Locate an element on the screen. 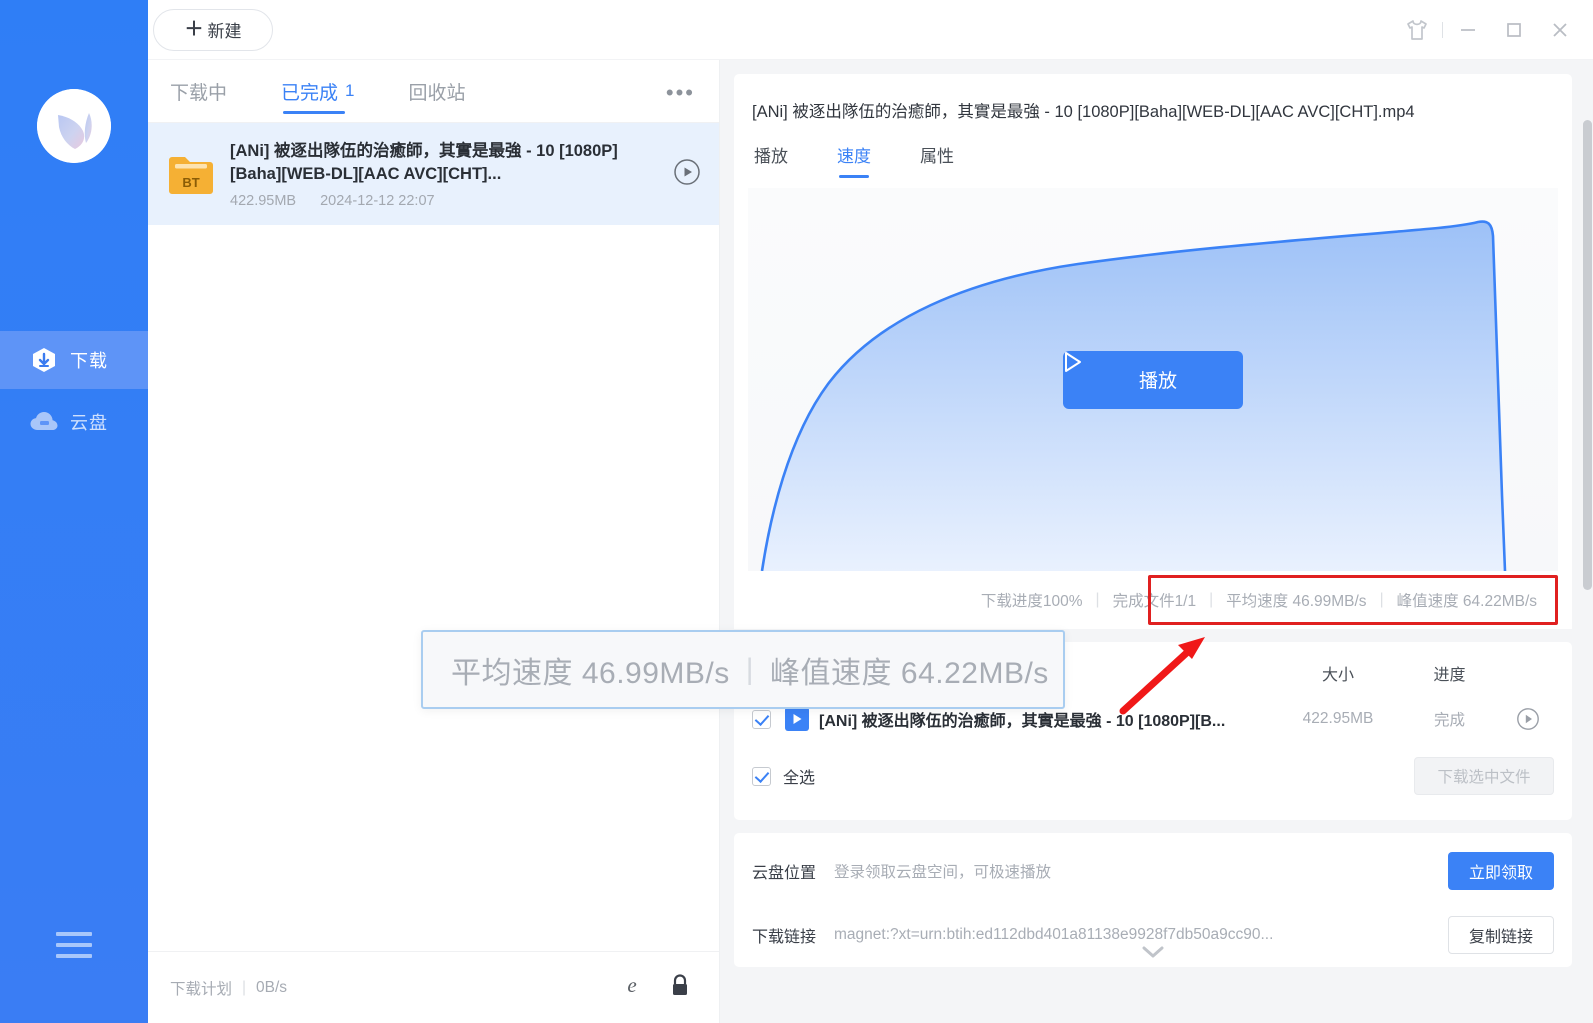 This screenshot has height=1023, width=1593. play-video-button: 播放 is located at coordinates (1153, 379).